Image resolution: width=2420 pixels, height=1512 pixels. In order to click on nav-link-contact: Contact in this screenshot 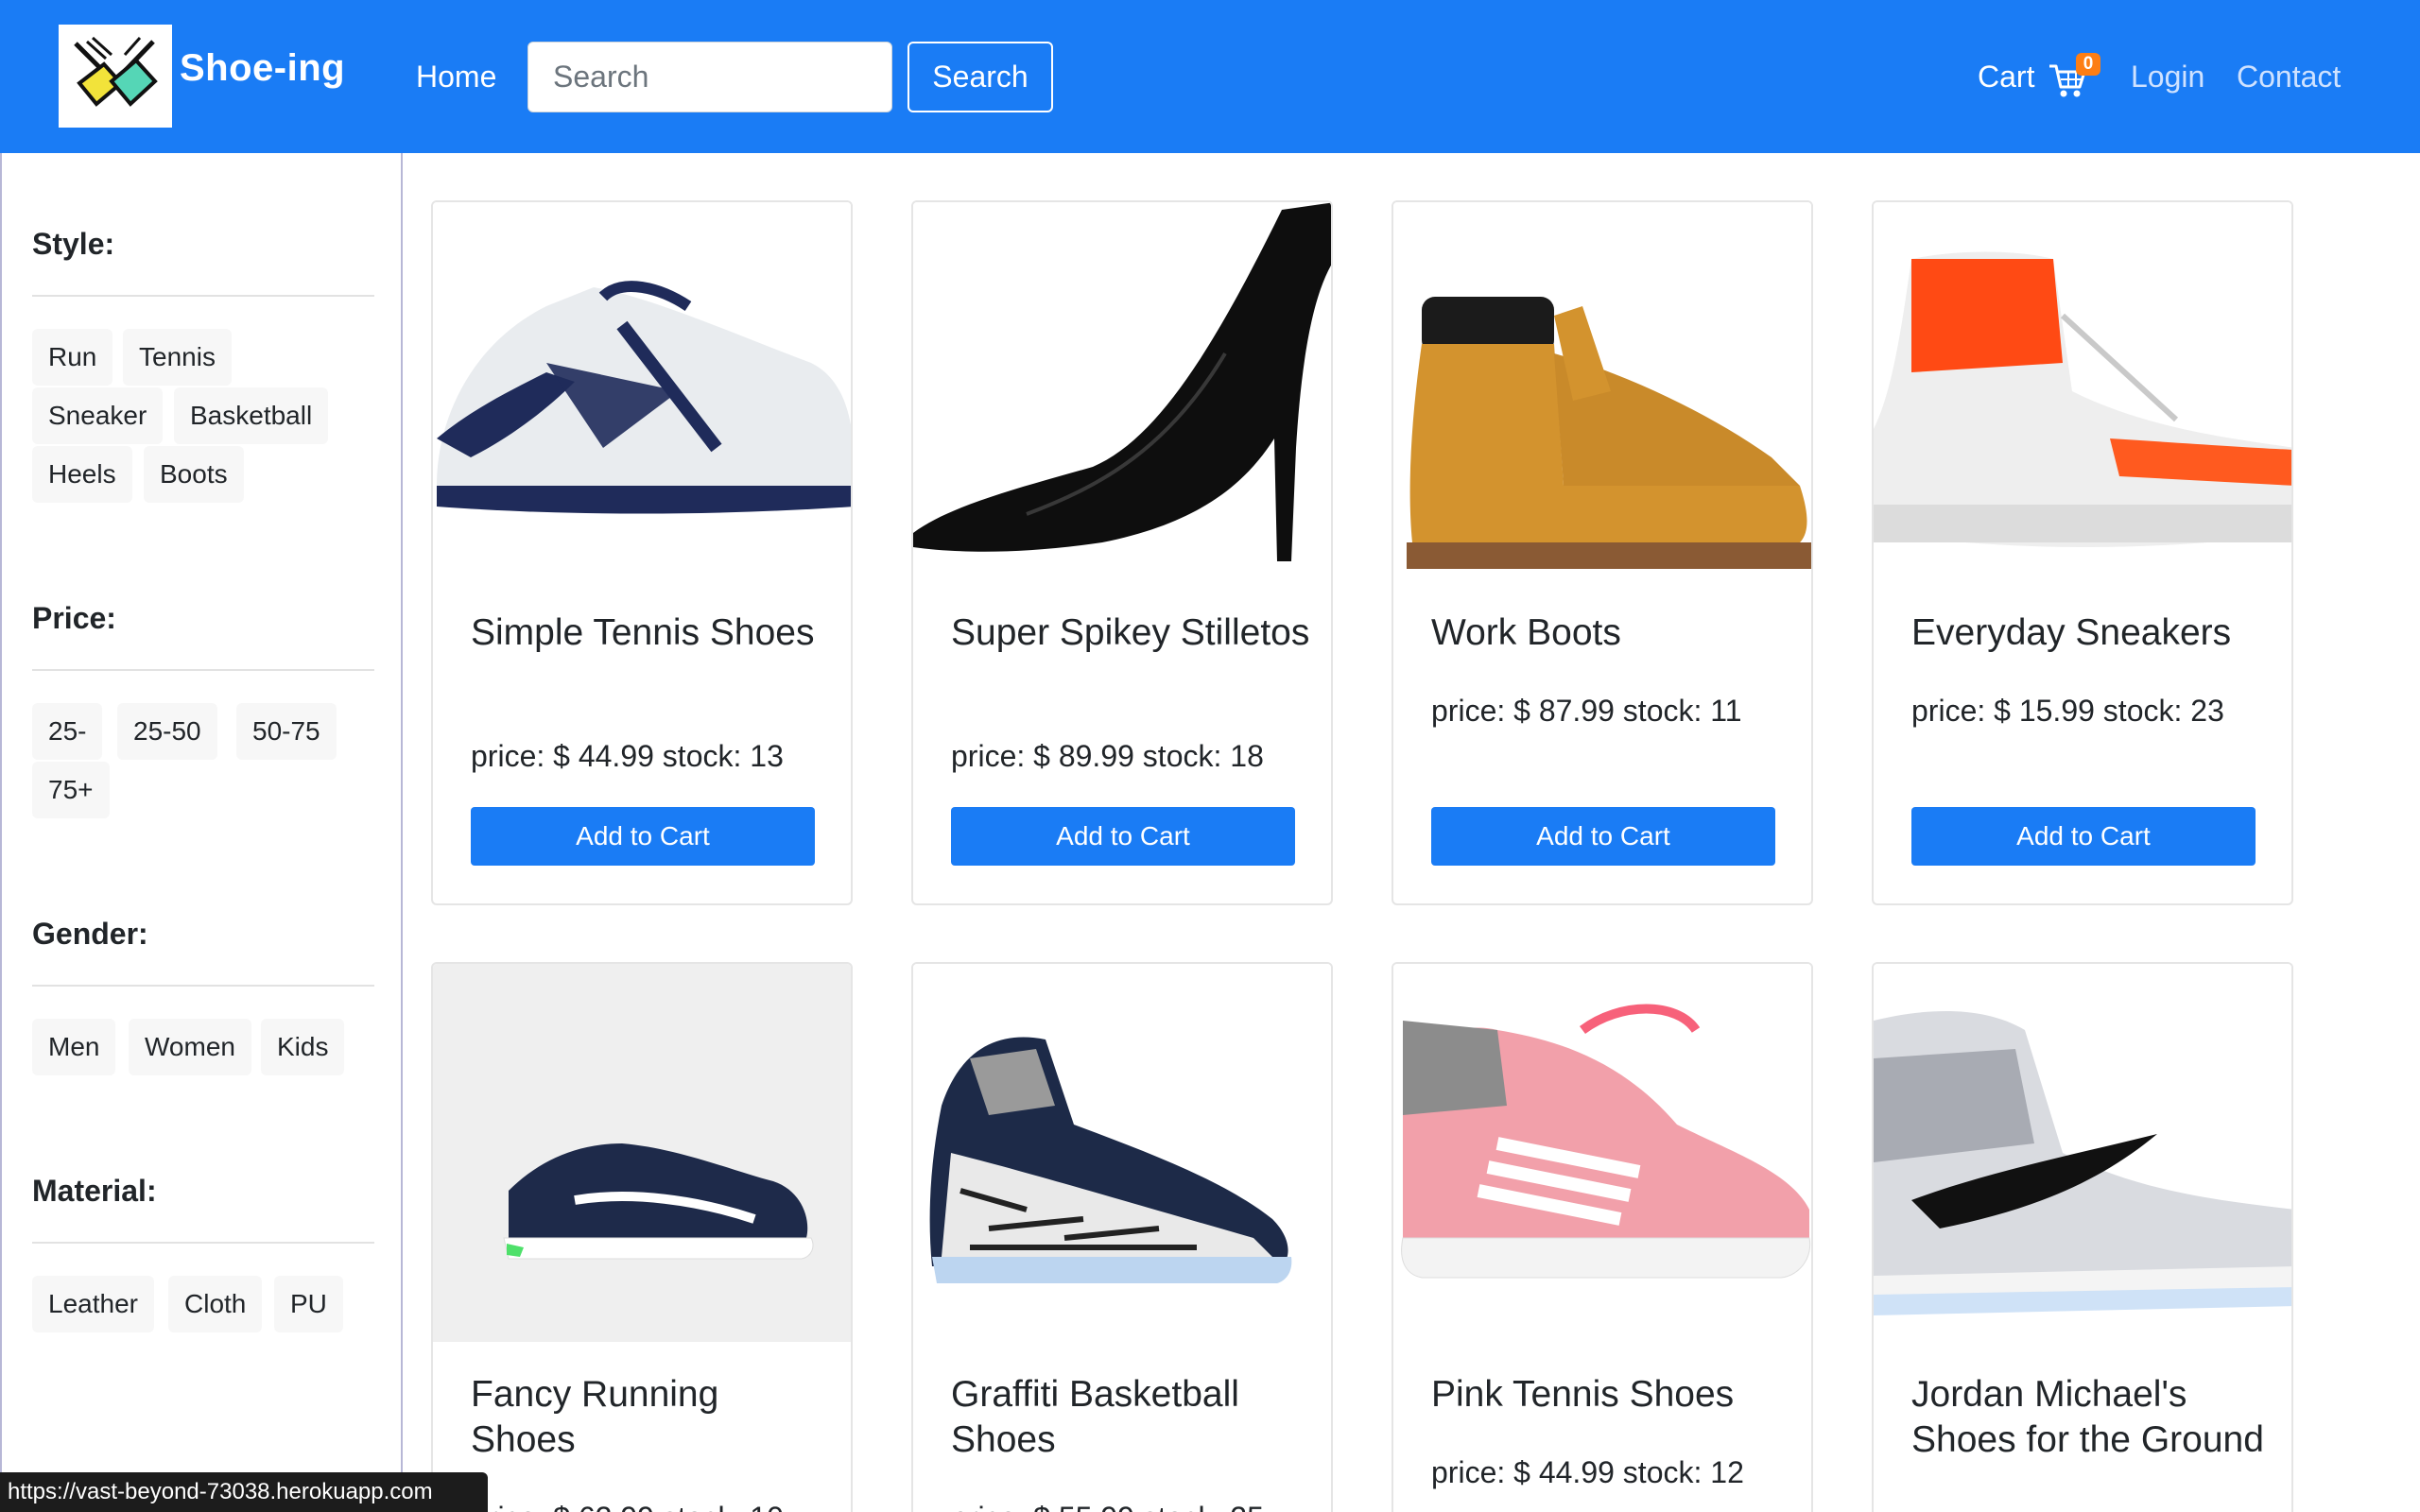, I will do `click(2289, 77)`.